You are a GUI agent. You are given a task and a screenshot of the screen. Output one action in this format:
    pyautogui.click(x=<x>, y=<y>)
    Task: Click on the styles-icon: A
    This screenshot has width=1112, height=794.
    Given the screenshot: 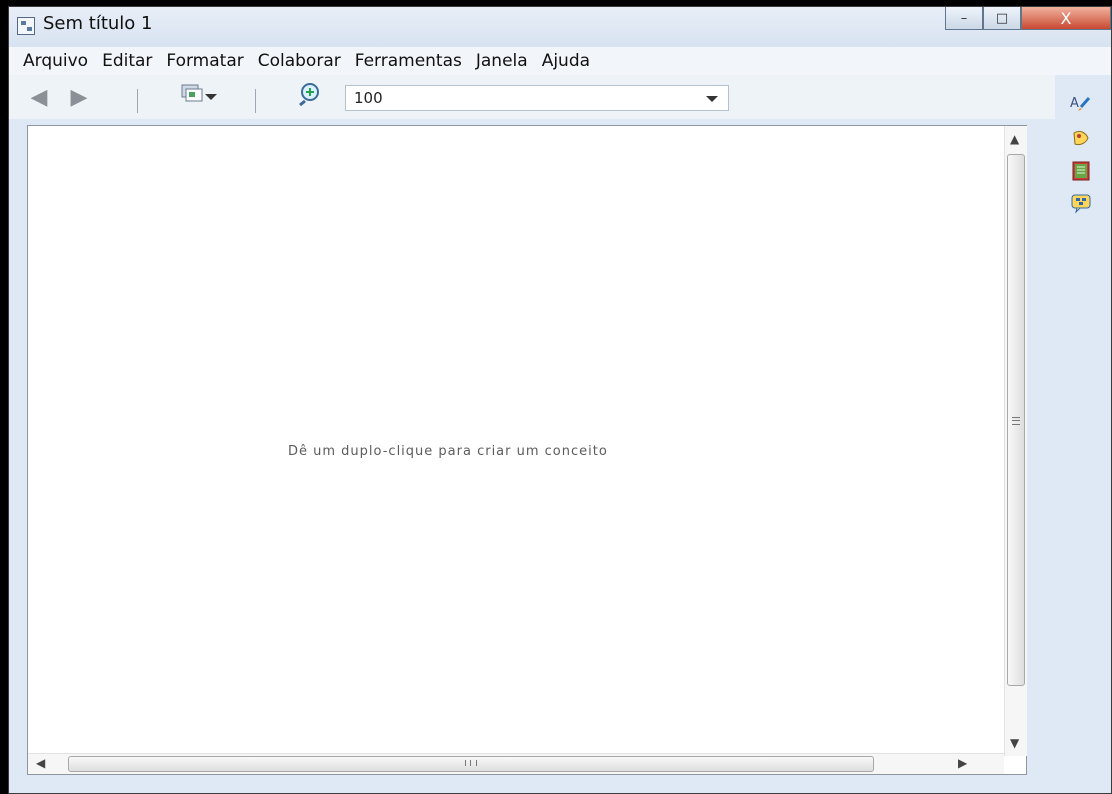 What is the action you would take?
    pyautogui.click(x=1081, y=105)
    